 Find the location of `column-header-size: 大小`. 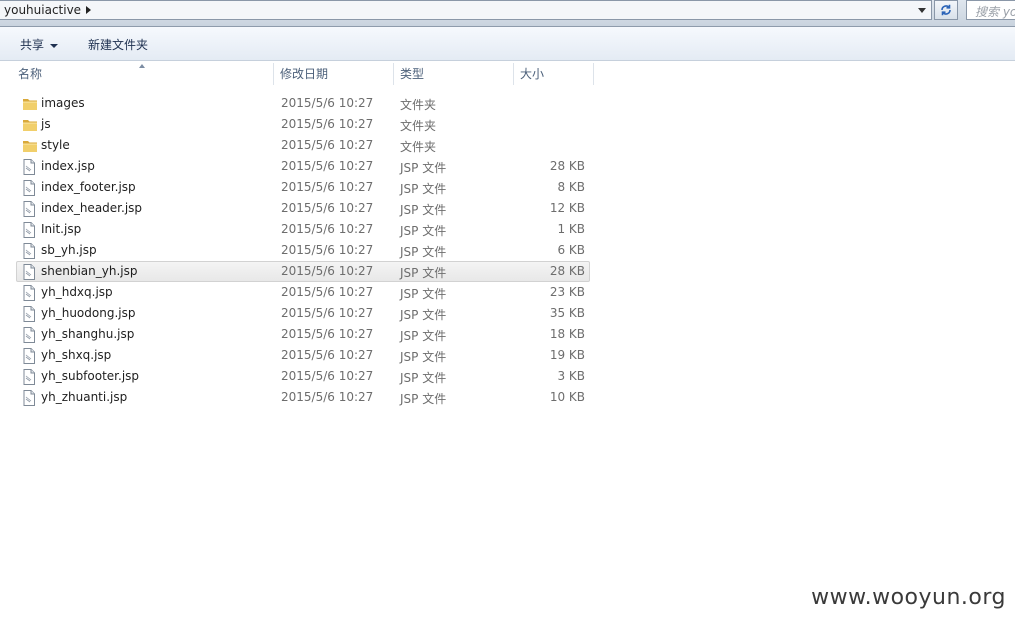

column-header-size: 大小 is located at coordinates (554, 74).